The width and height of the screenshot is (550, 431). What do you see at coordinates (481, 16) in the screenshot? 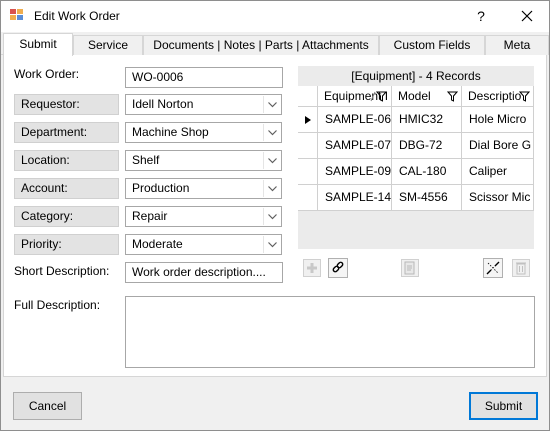
I see `help-button: ?` at bounding box center [481, 16].